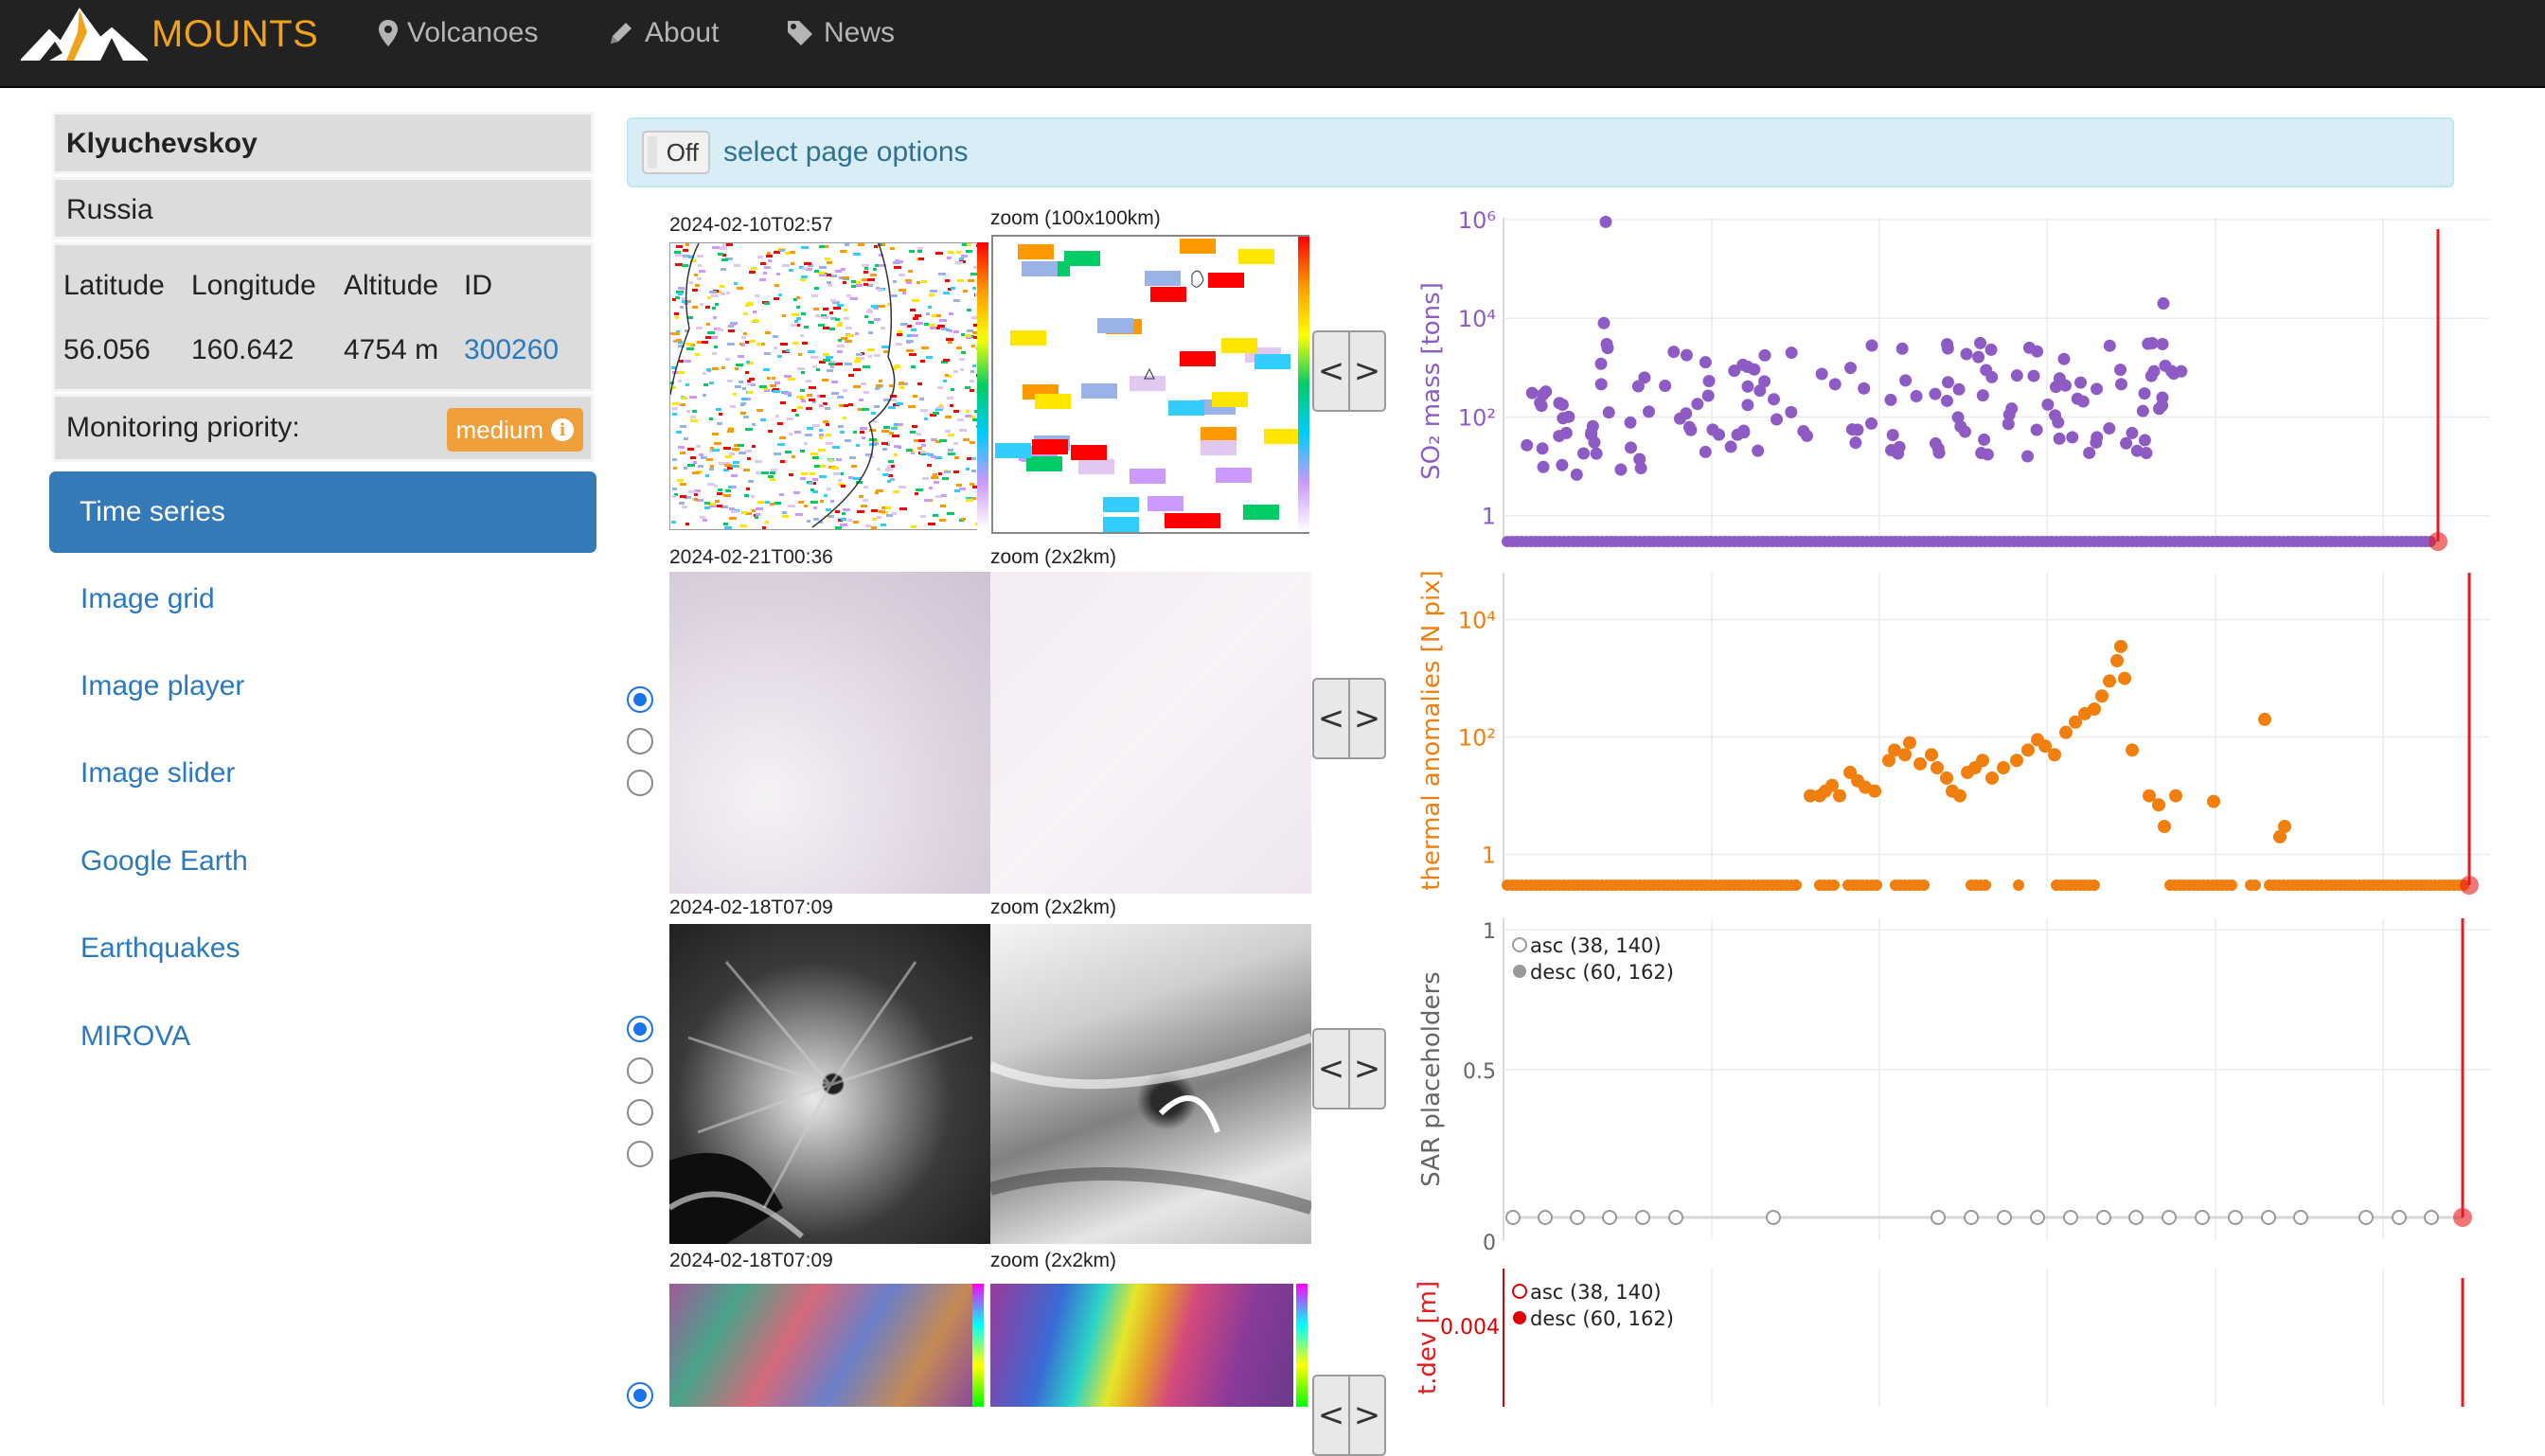 The width and height of the screenshot is (2545, 1456). Describe the element at coordinates (160, 949) in the screenshot. I see `menu-earthquakes: Earthquakes` at that location.